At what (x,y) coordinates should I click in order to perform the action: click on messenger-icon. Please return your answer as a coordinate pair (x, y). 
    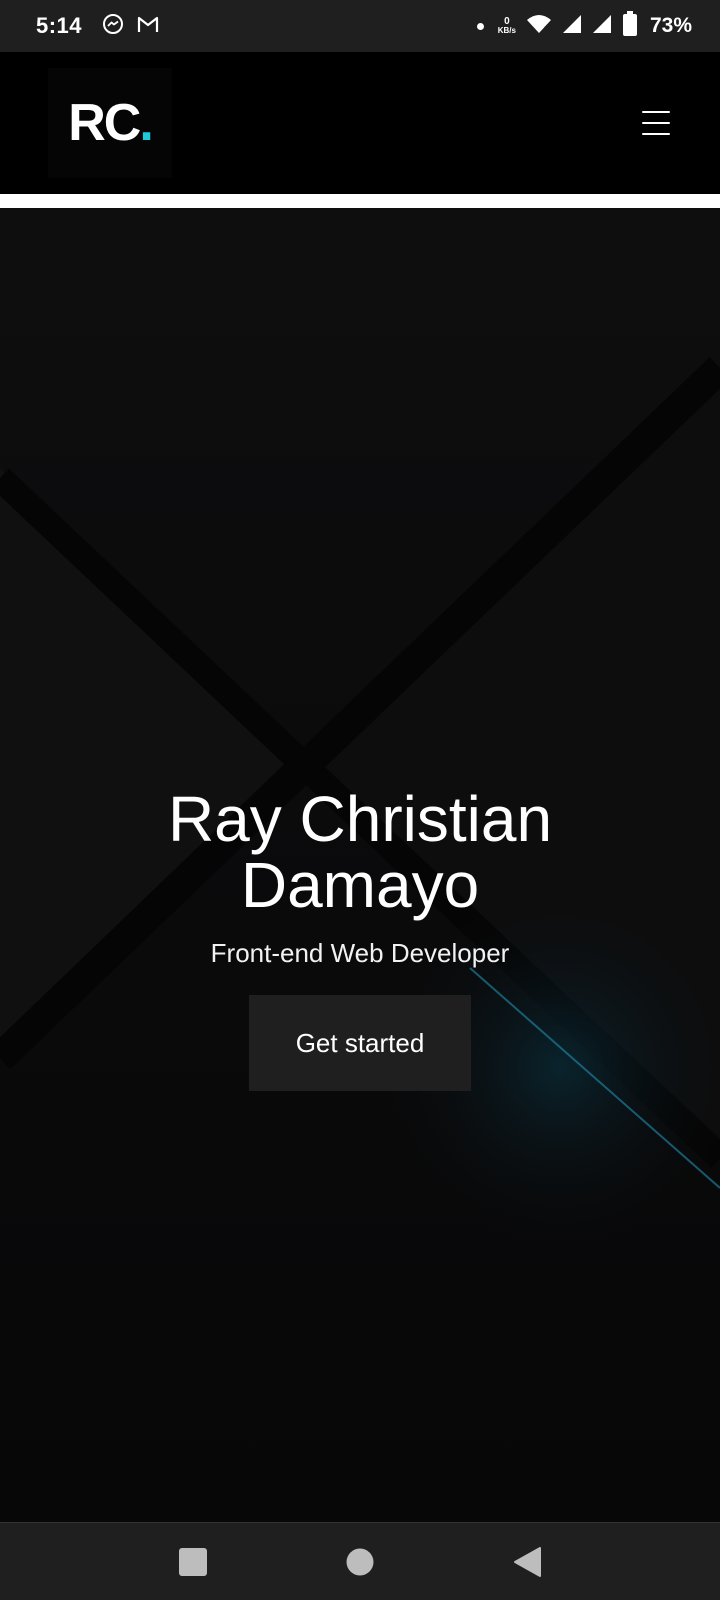
    Looking at the image, I should click on (113, 26).